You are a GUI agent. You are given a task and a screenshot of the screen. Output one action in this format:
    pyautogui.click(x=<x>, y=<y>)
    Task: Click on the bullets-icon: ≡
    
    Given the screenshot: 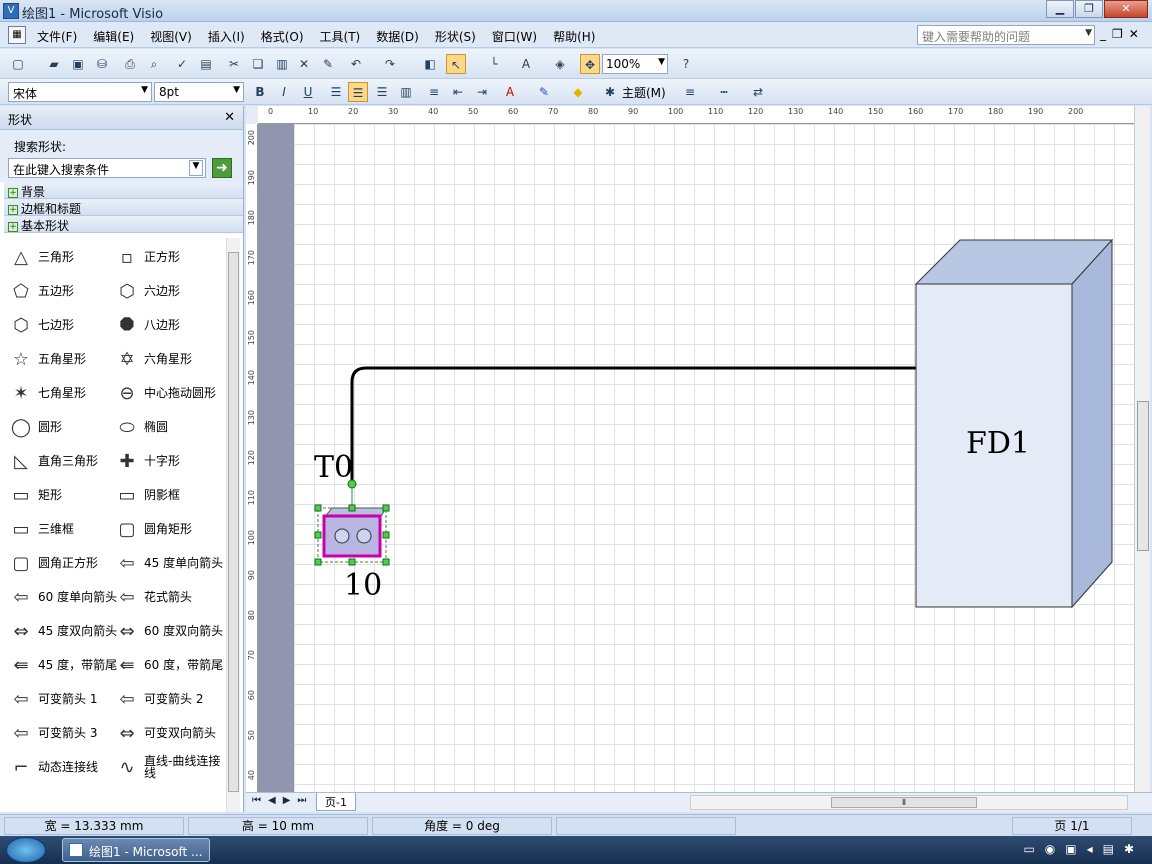 What is the action you would take?
    pyautogui.click(x=434, y=92)
    